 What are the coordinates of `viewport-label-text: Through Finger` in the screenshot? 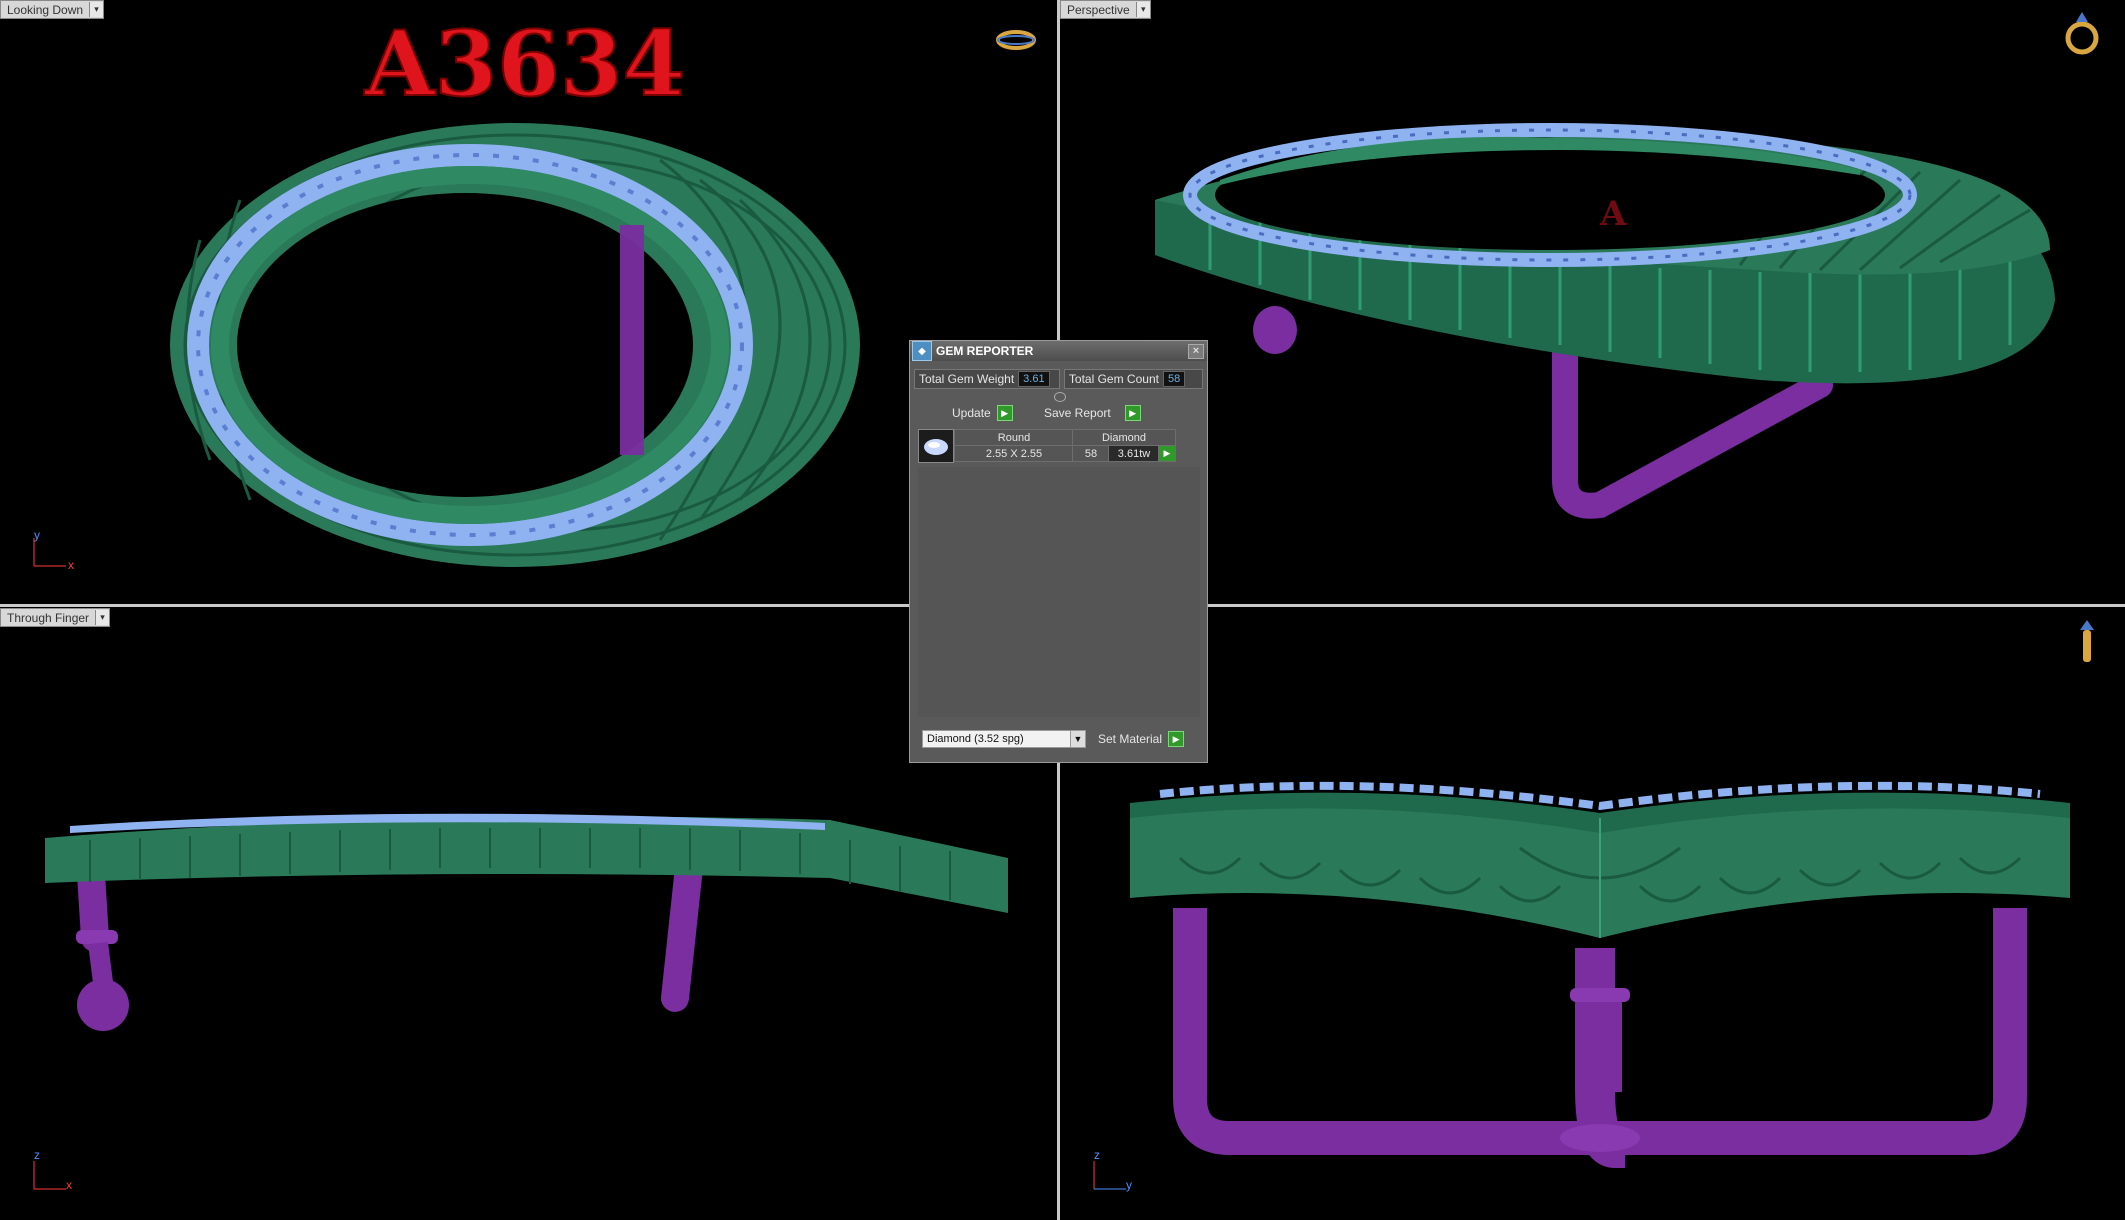 It's located at (48, 617).